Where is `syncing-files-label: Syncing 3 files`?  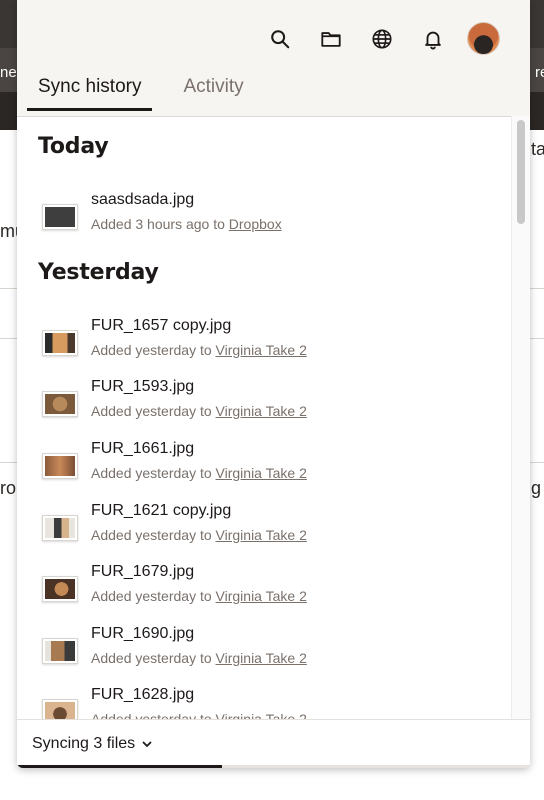 syncing-files-label: Syncing 3 files is located at coordinates (84, 743).